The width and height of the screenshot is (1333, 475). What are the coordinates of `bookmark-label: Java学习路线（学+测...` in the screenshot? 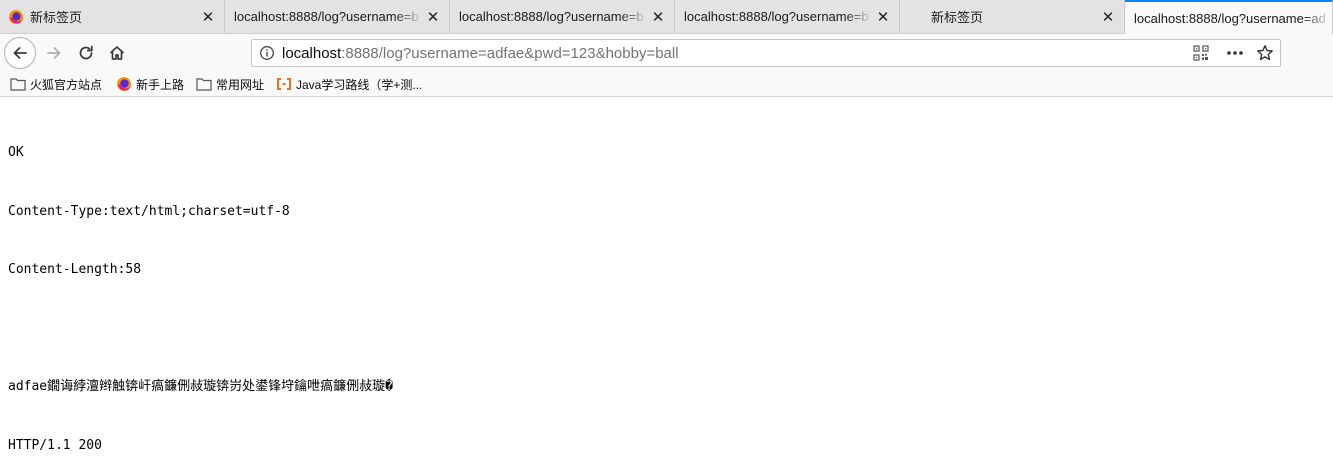 It's located at (359, 84).